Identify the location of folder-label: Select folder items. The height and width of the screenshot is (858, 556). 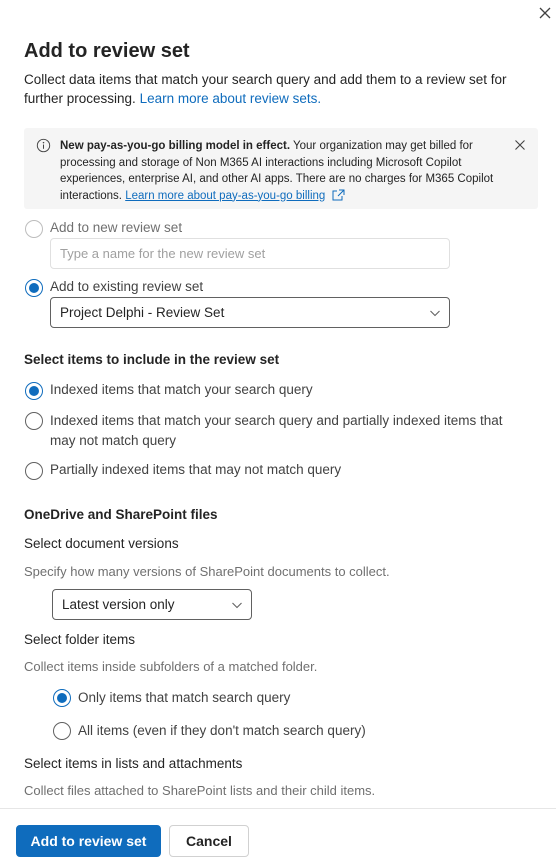
(80, 639).